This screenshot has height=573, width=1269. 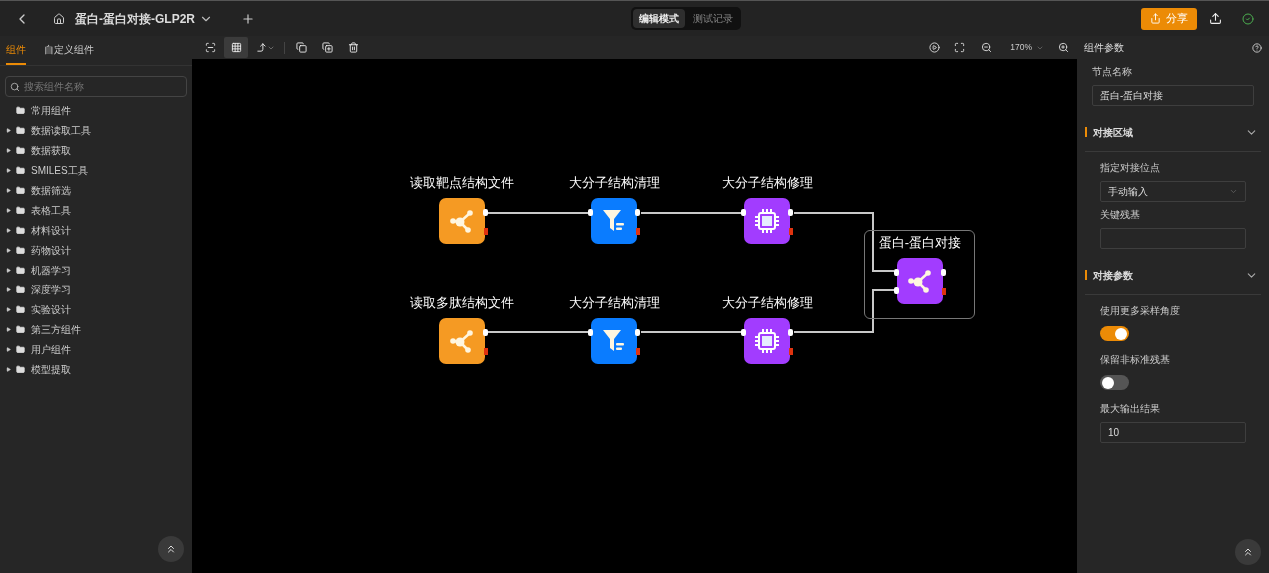 I want to click on category-label: 材料设计, so click(x=51, y=230).